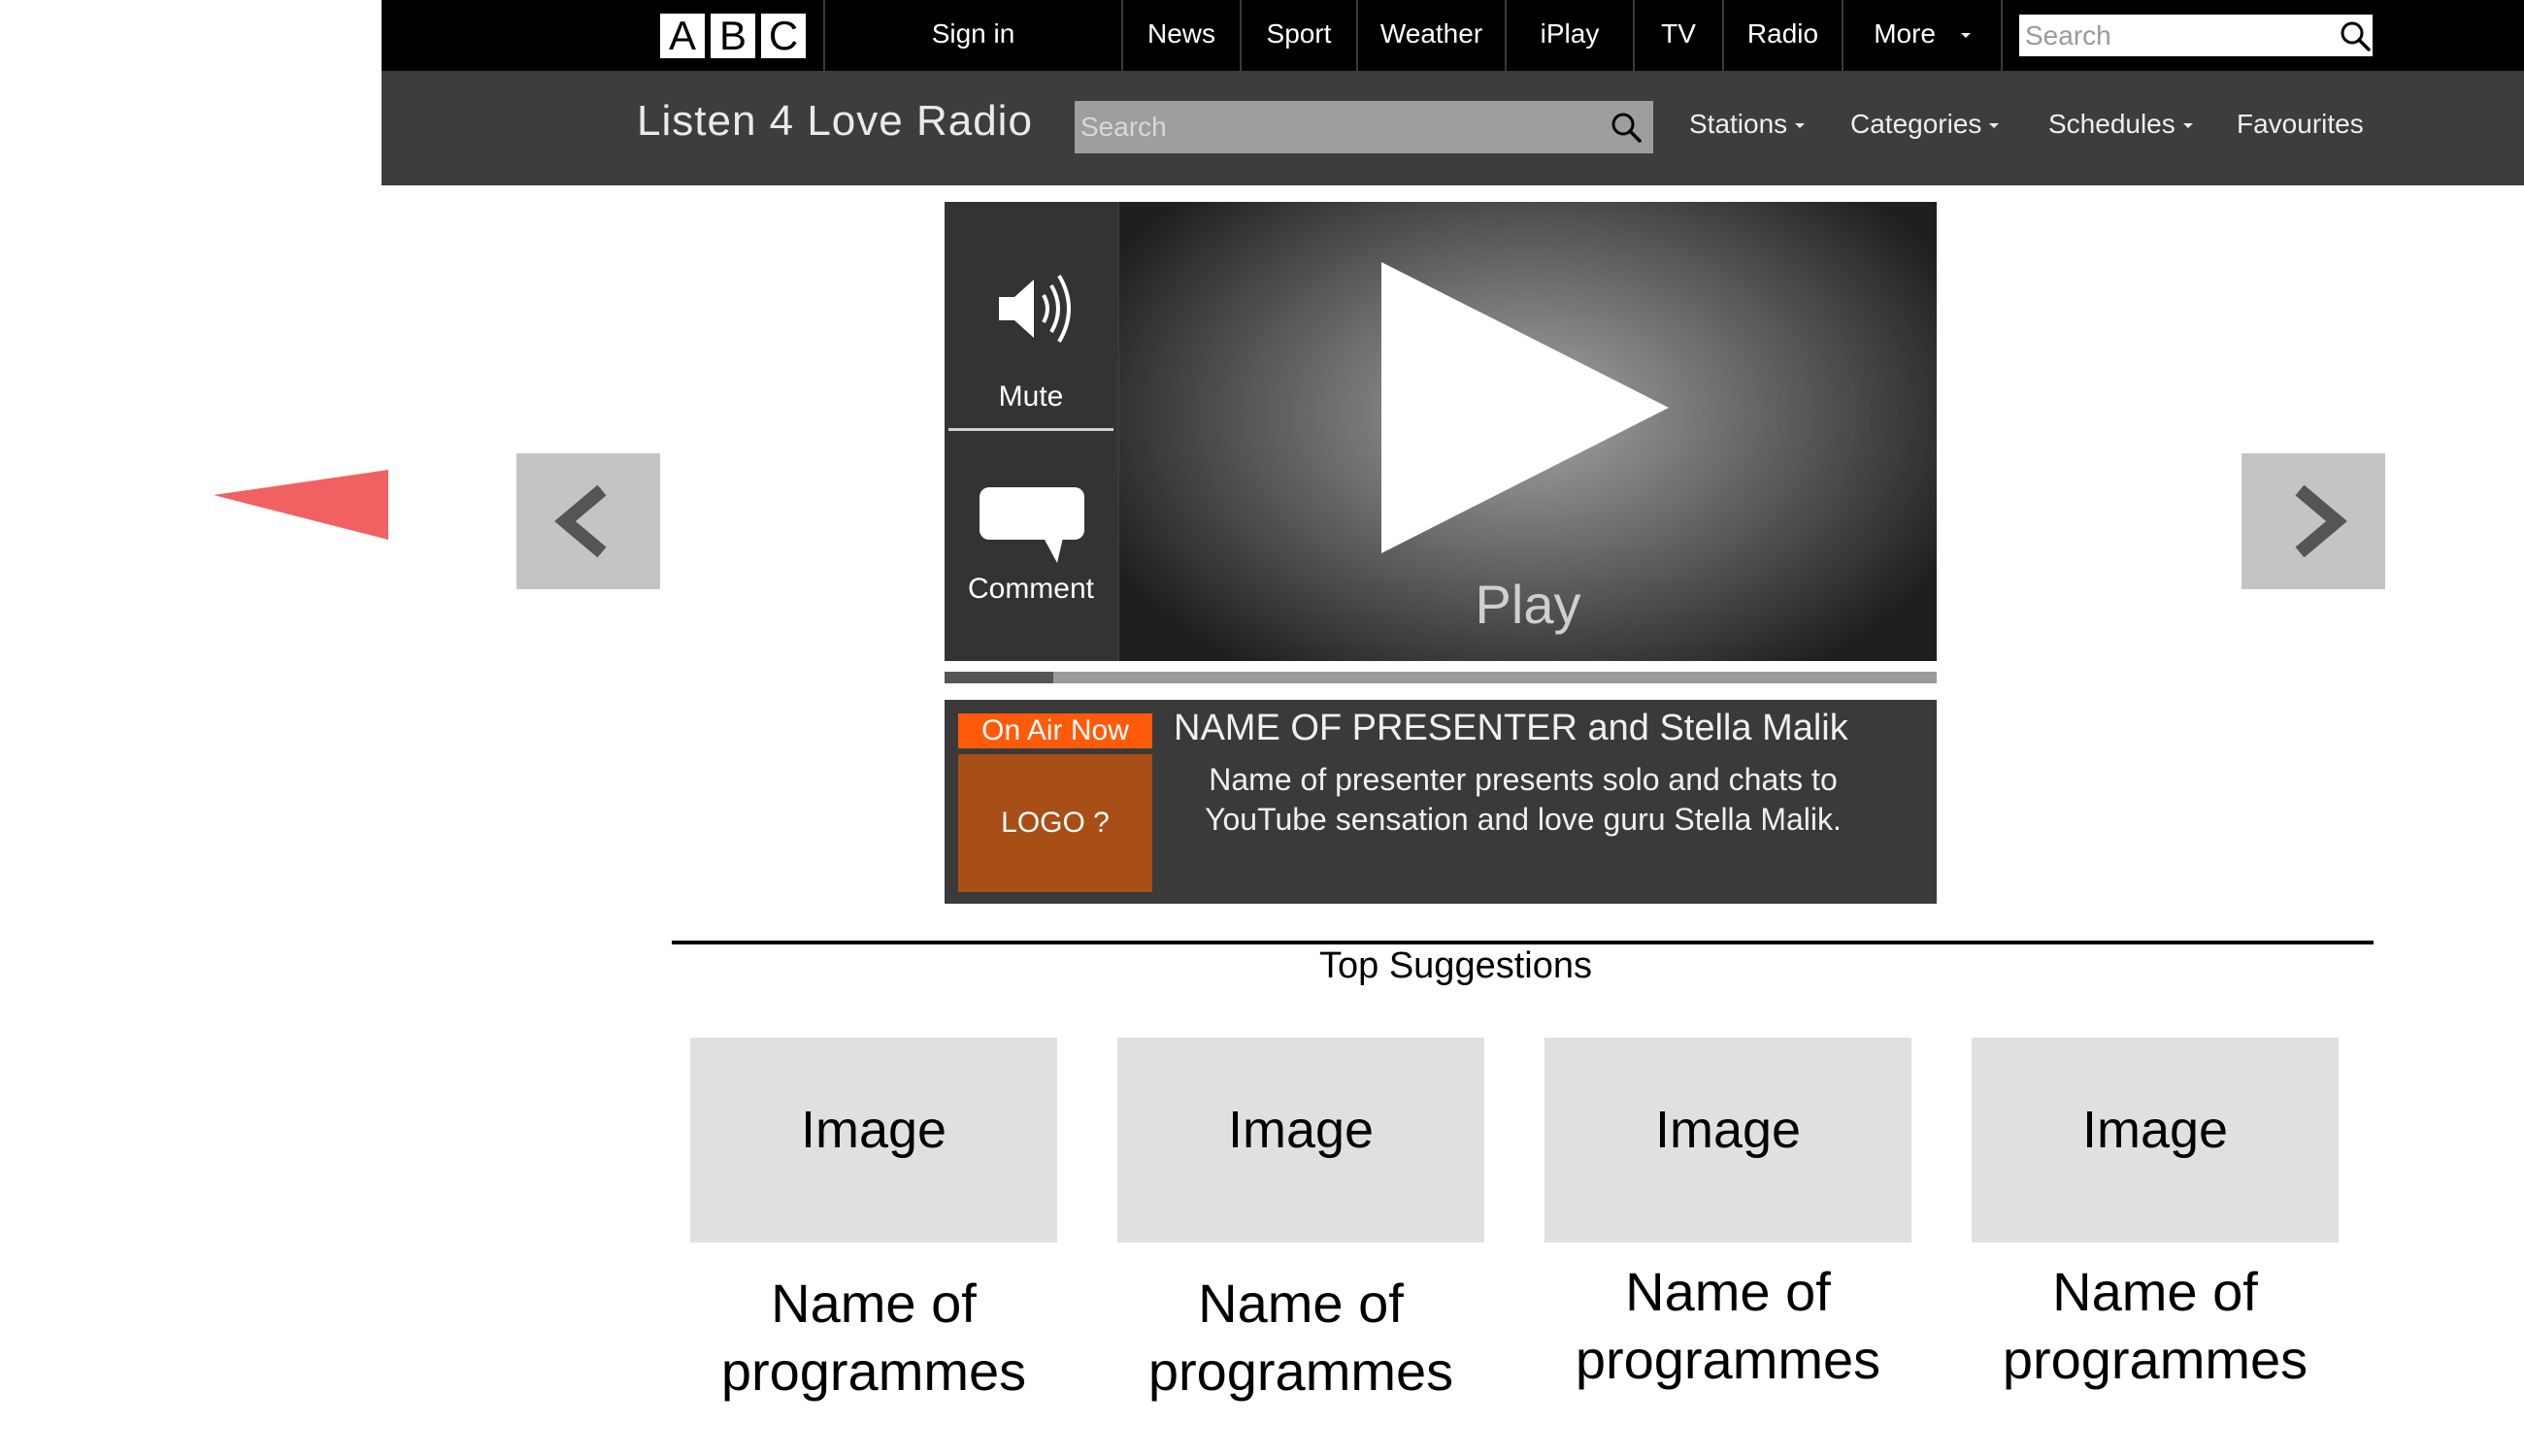 This screenshot has height=1456, width=2524. I want to click on on-air-badge: On Air Now, so click(1055, 730).